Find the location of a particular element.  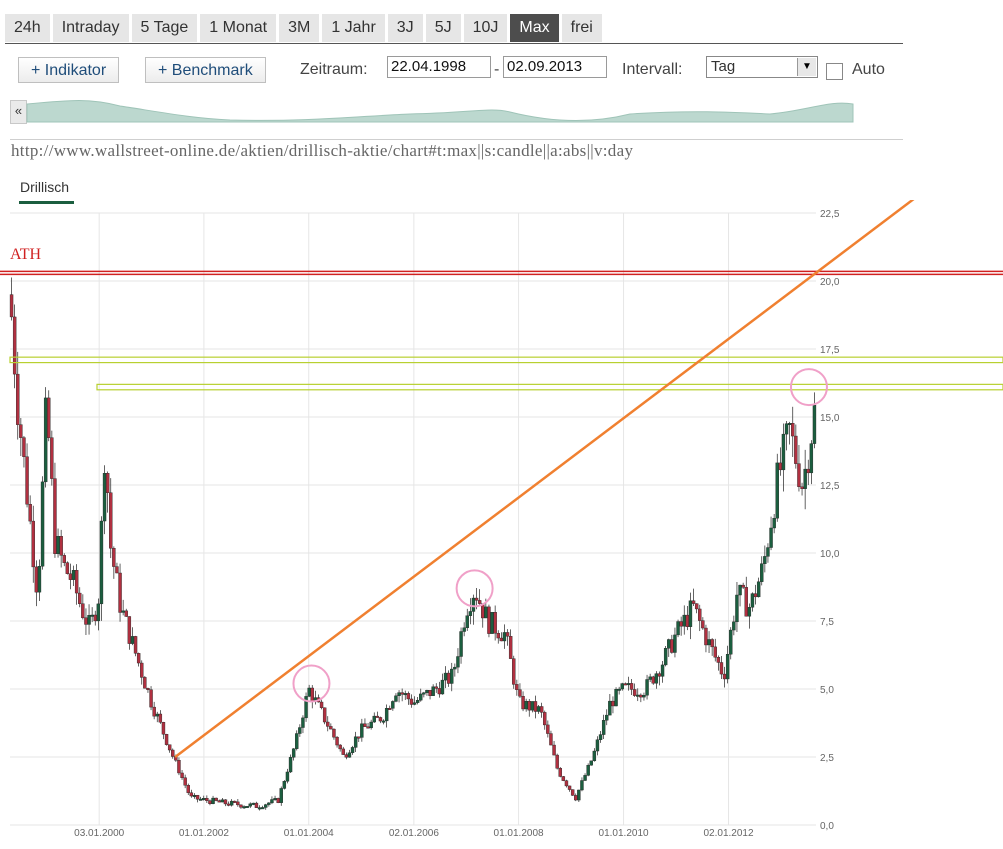

tab-10j: 10J is located at coordinates (485, 28).